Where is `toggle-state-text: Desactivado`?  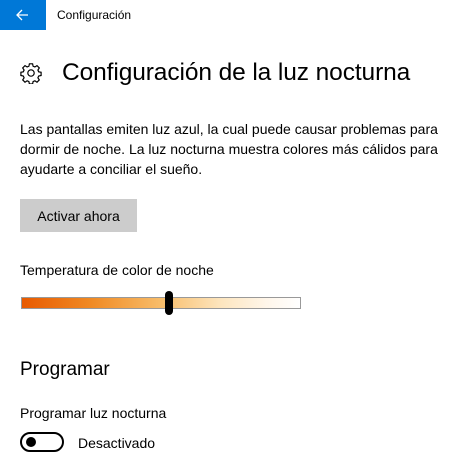 toggle-state-text: Desactivado is located at coordinates (117, 443).